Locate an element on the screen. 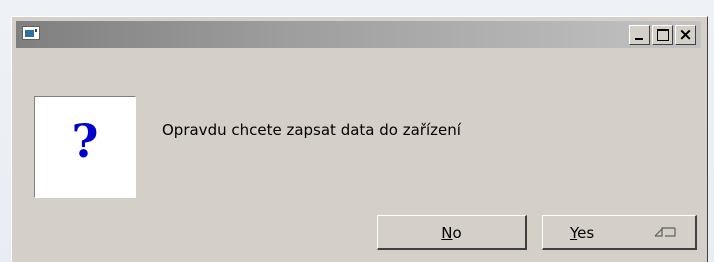 The height and width of the screenshot is (262, 714). no-button: No is located at coordinates (452, 232).